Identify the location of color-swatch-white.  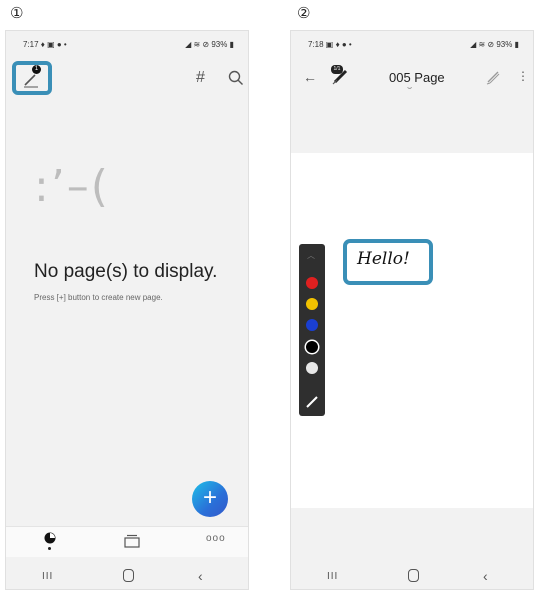
(312, 368).